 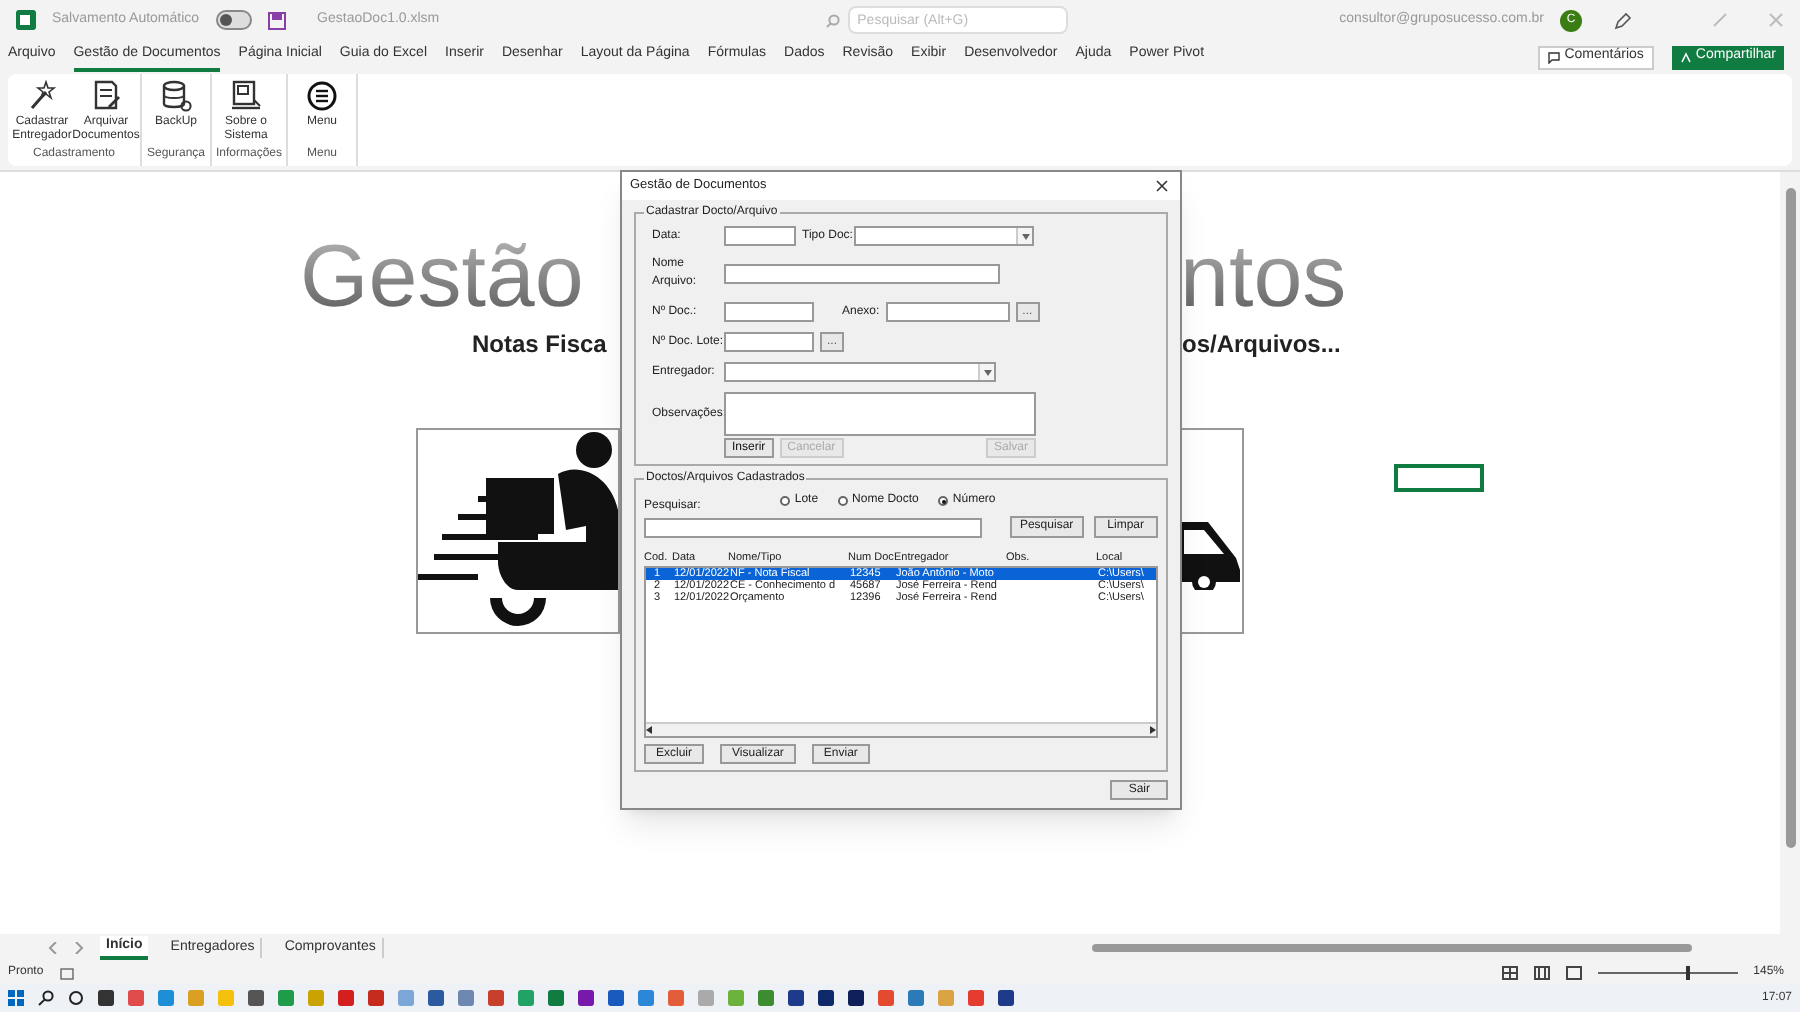 What do you see at coordinates (66, 973) in the screenshot?
I see `accessibility-icon` at bounding box center [66, 973].